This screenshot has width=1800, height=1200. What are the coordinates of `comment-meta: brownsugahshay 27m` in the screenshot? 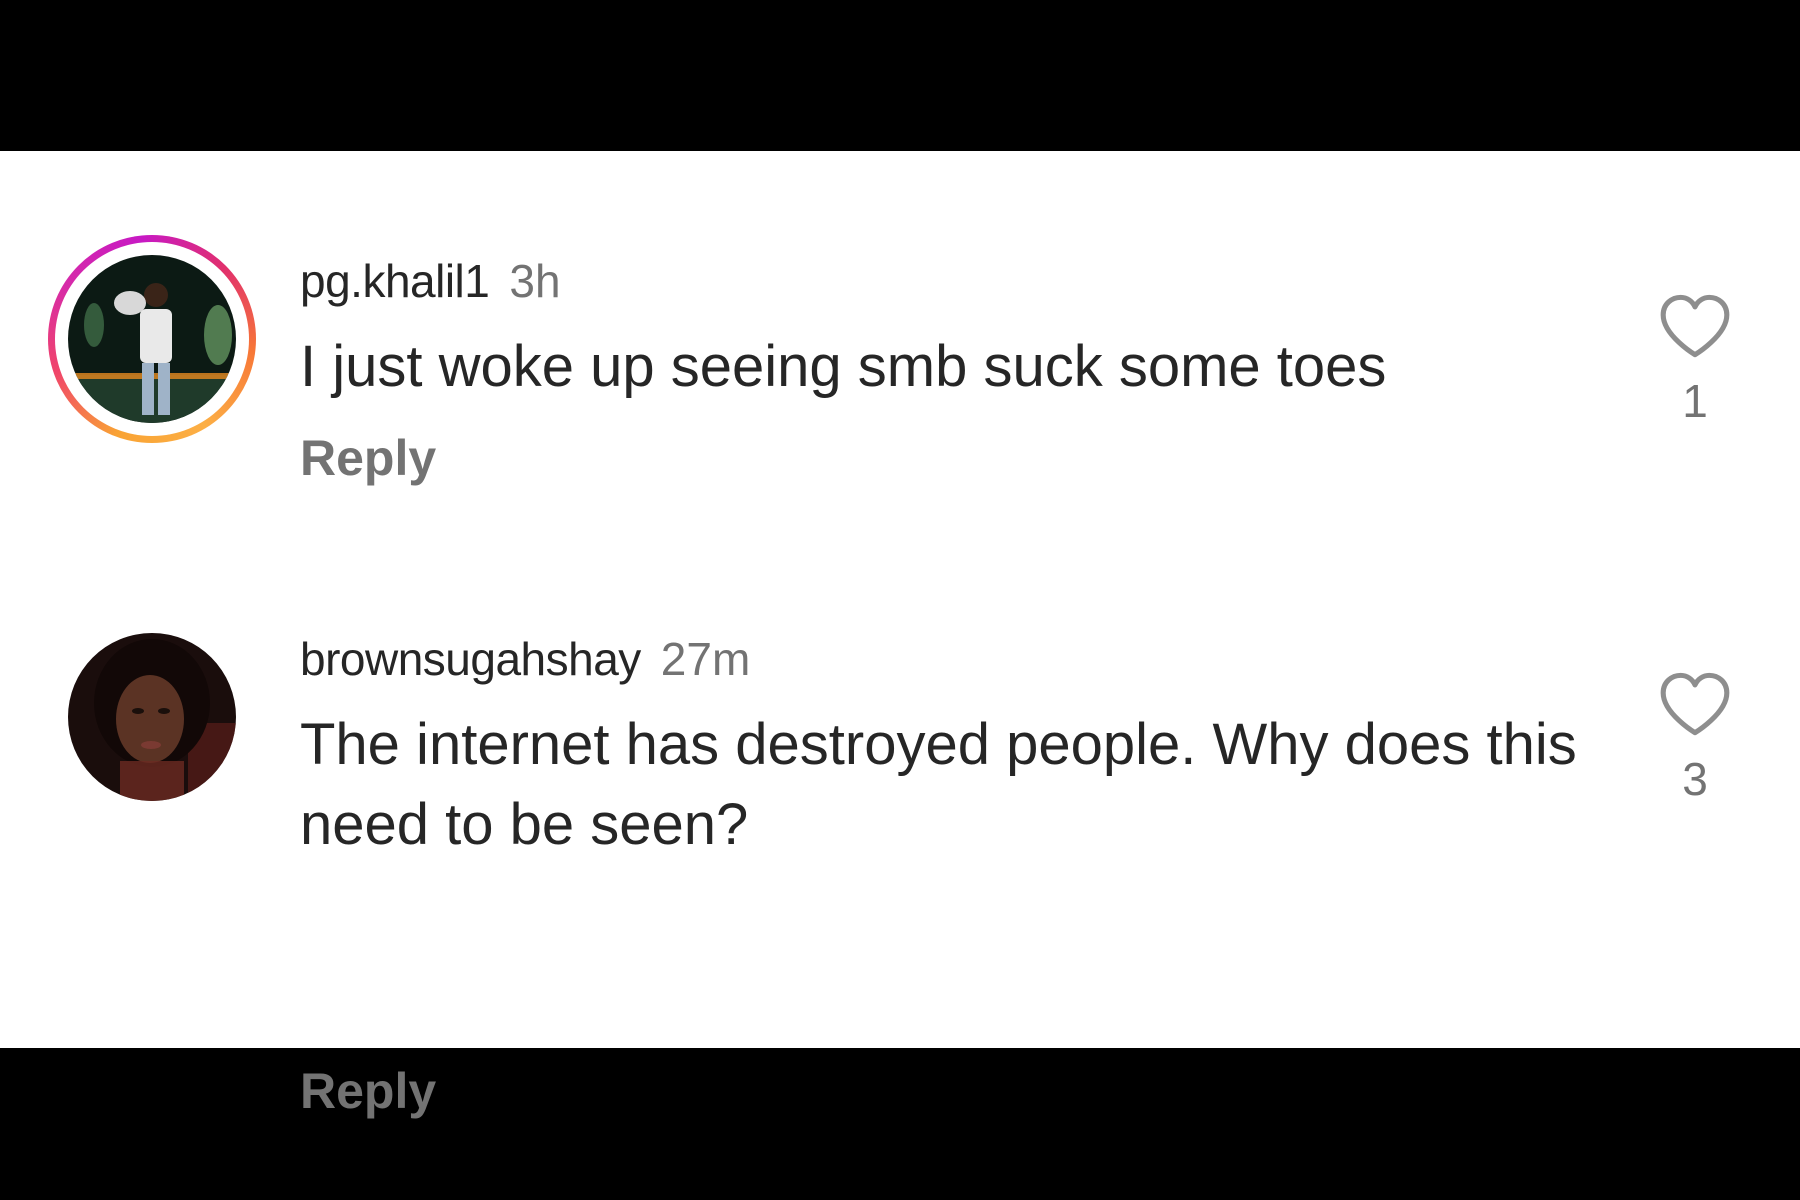 It's located at (525, 659).